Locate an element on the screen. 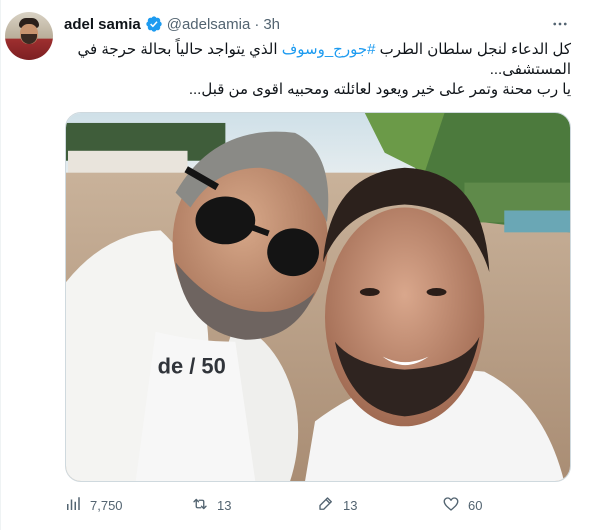 The image size is (593, 530). photo-building is located at coordinates (127, 161).